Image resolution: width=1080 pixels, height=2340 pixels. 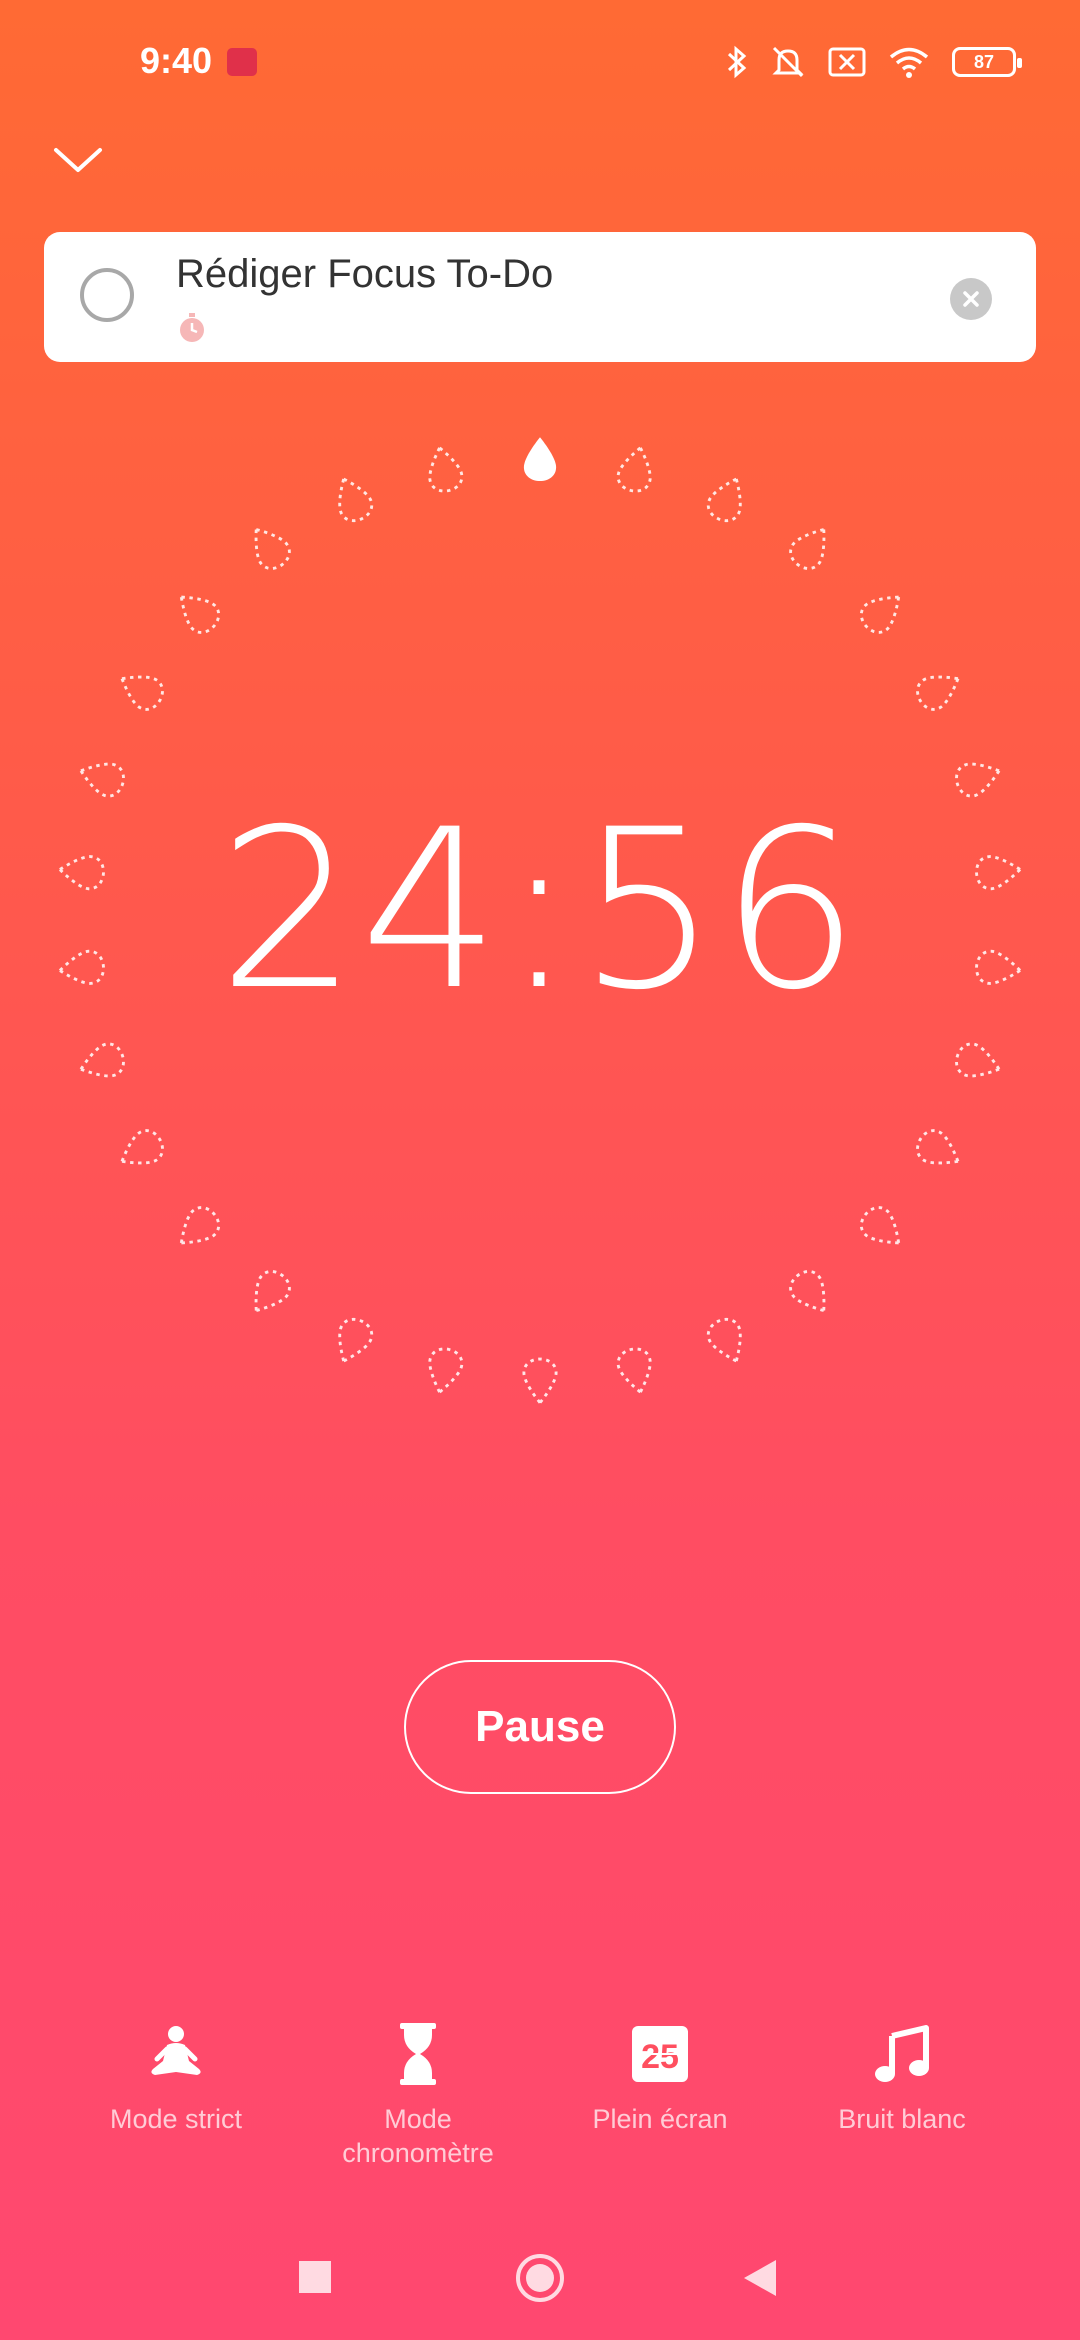 What do you see at coordinates (540, 1727) in the screenshot?
I see `pause-button: Pause` at bounding box center [540, 1727].